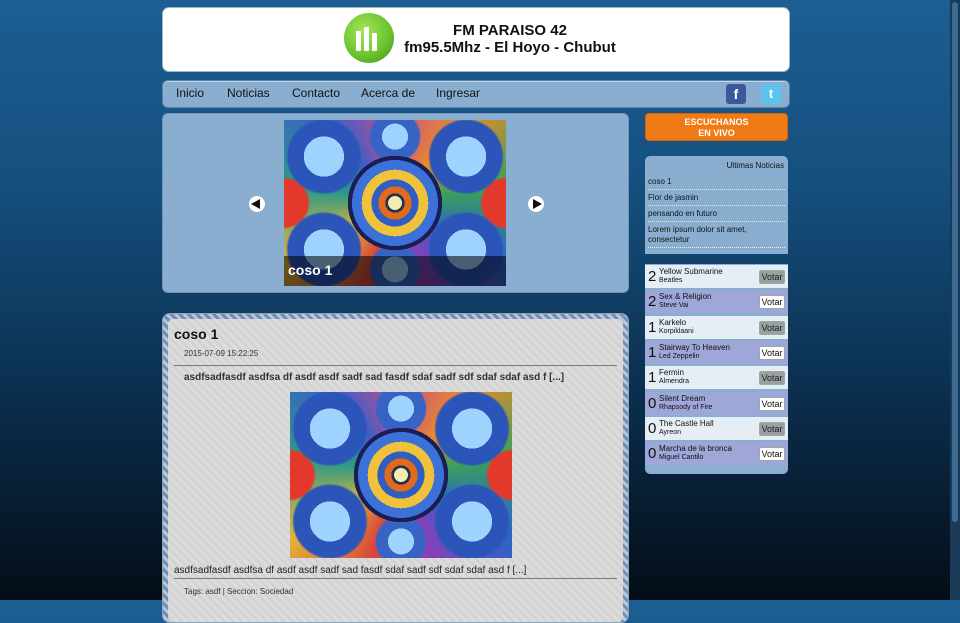  I want to click on song-title: Yellow Submarine, so click(691, 271).